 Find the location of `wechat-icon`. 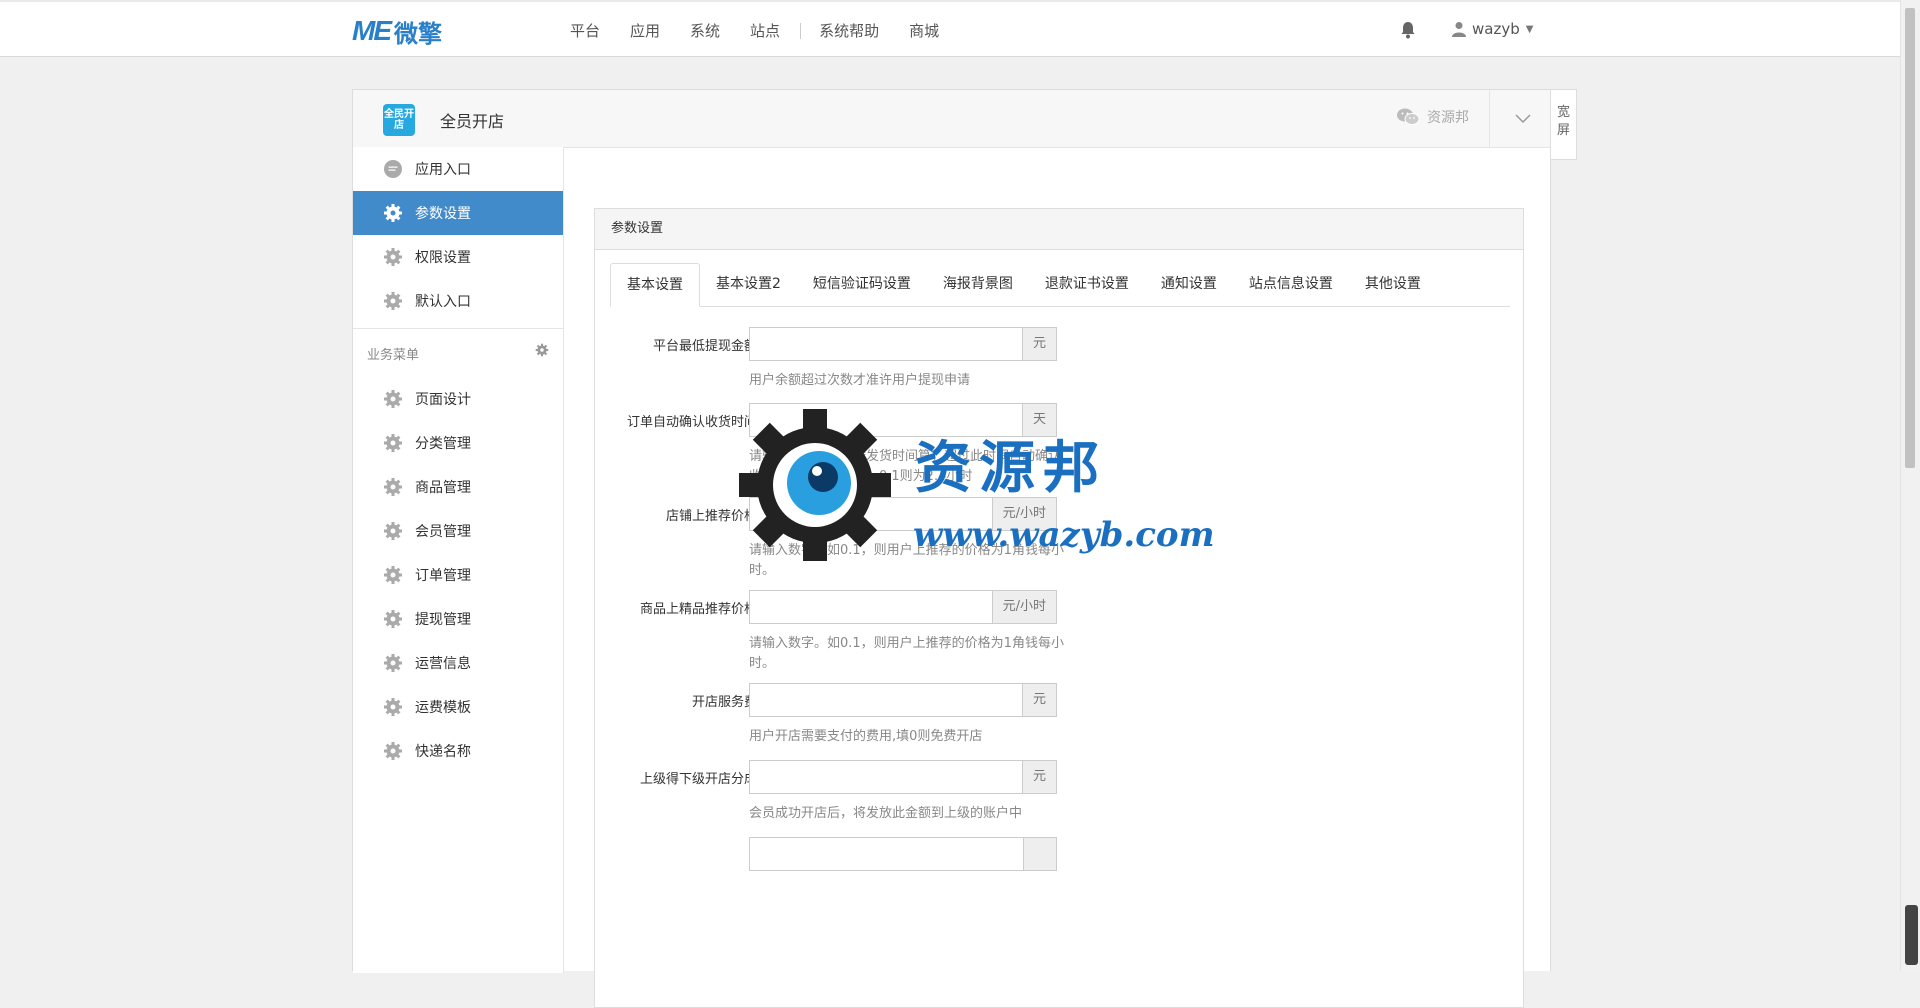

wechat-icon is located at coordinates (1408, 116).